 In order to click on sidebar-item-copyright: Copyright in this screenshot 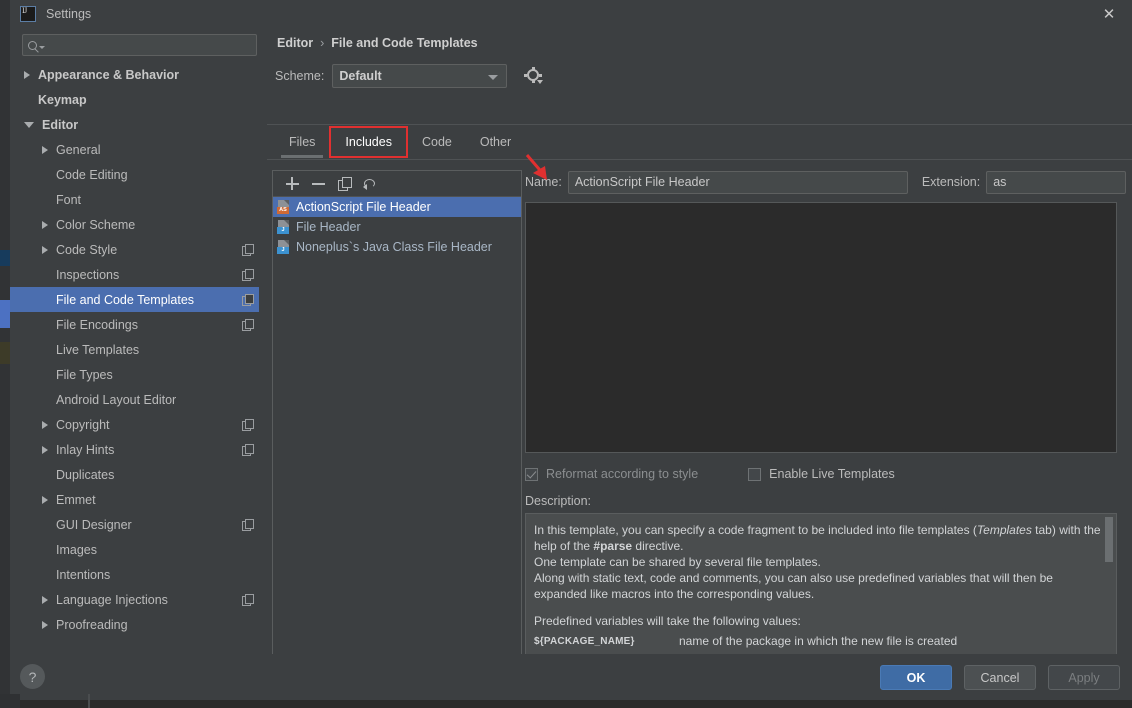, I will do `click(138, 424)`.